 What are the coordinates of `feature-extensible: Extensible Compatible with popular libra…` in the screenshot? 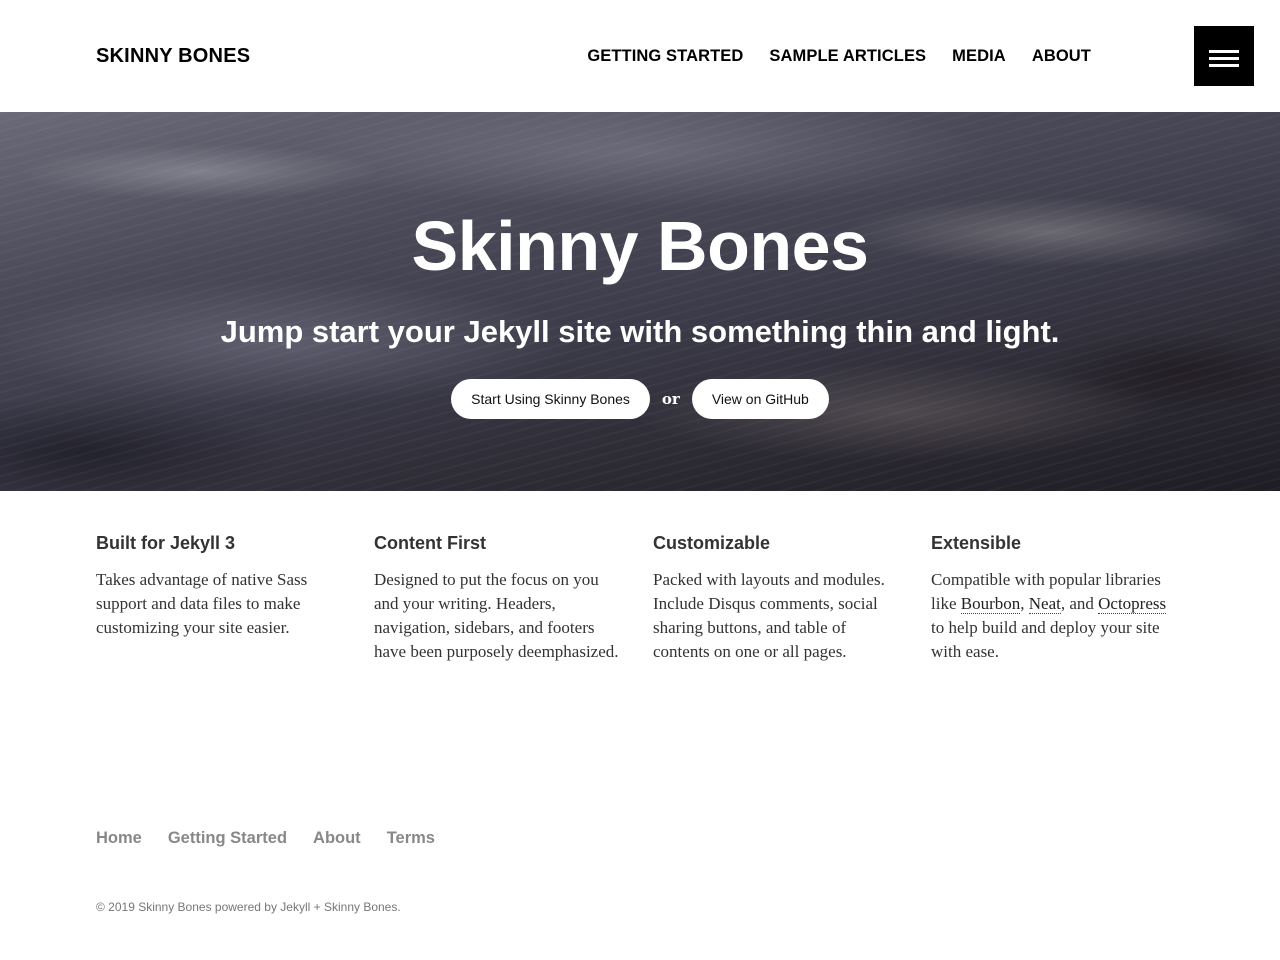 It's located at (1056, 597).